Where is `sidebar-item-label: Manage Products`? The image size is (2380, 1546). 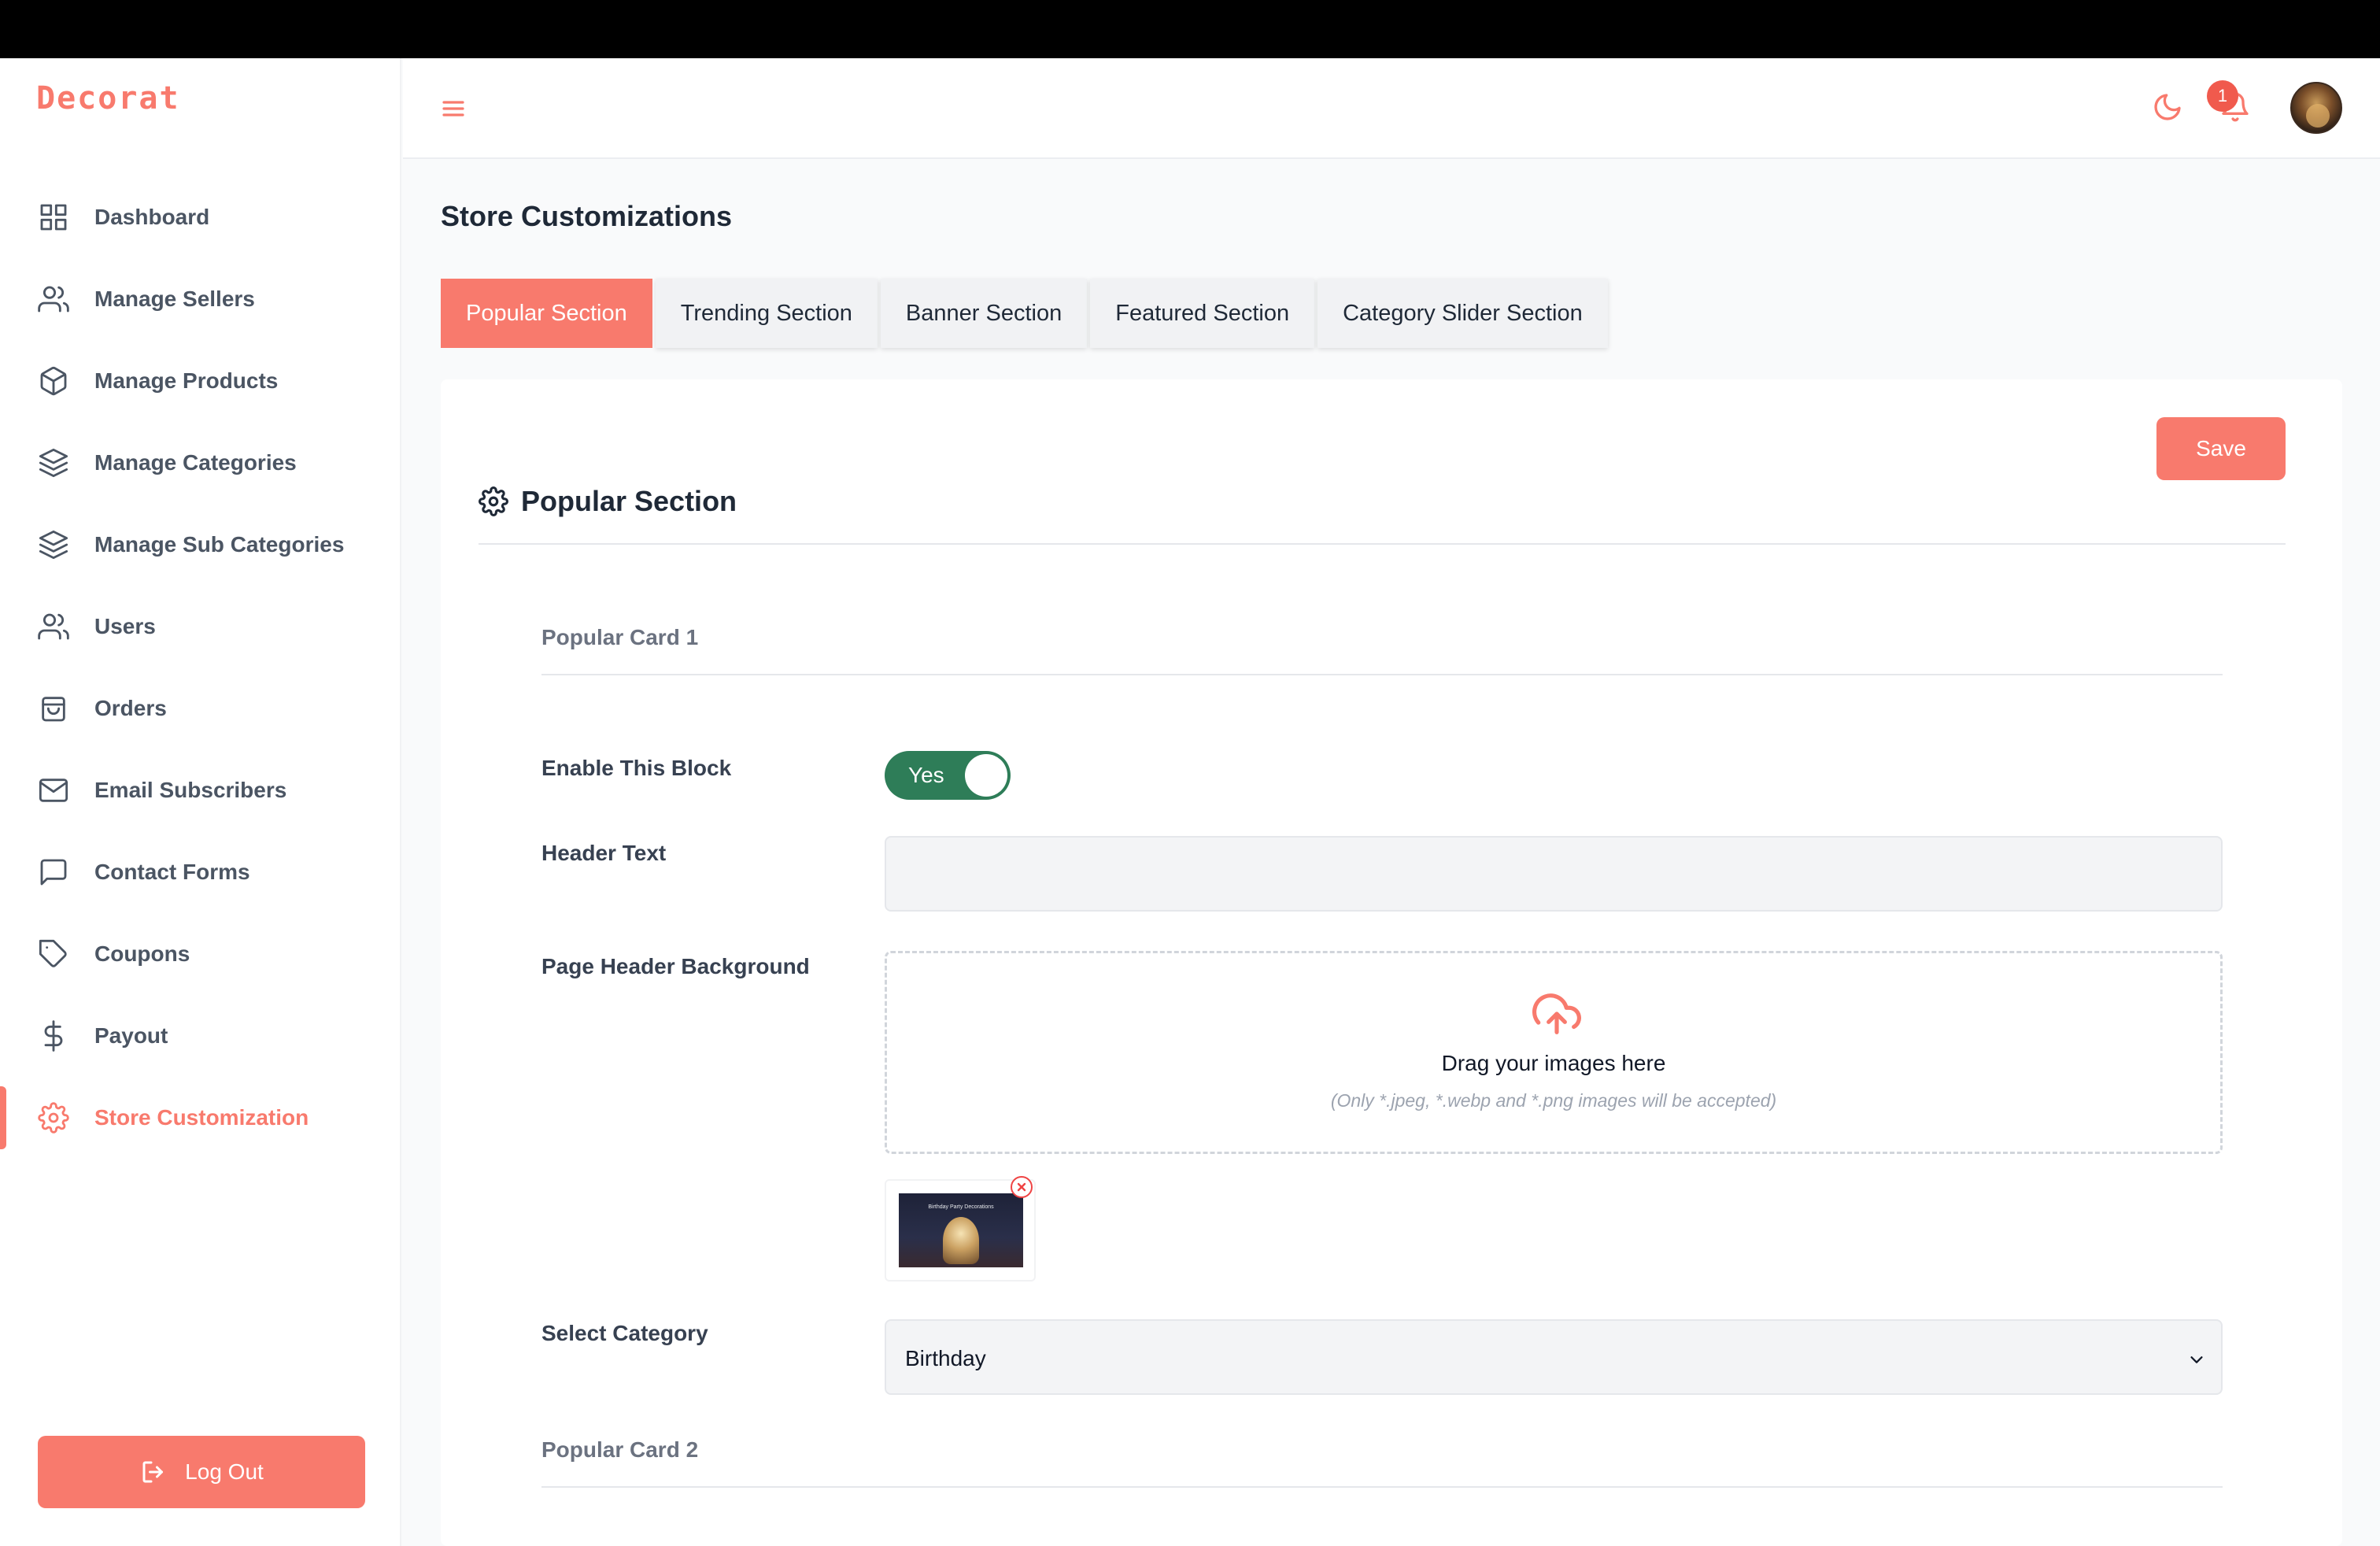 sidebar-item-label: Manage Products is located at coordinates (186, 380).